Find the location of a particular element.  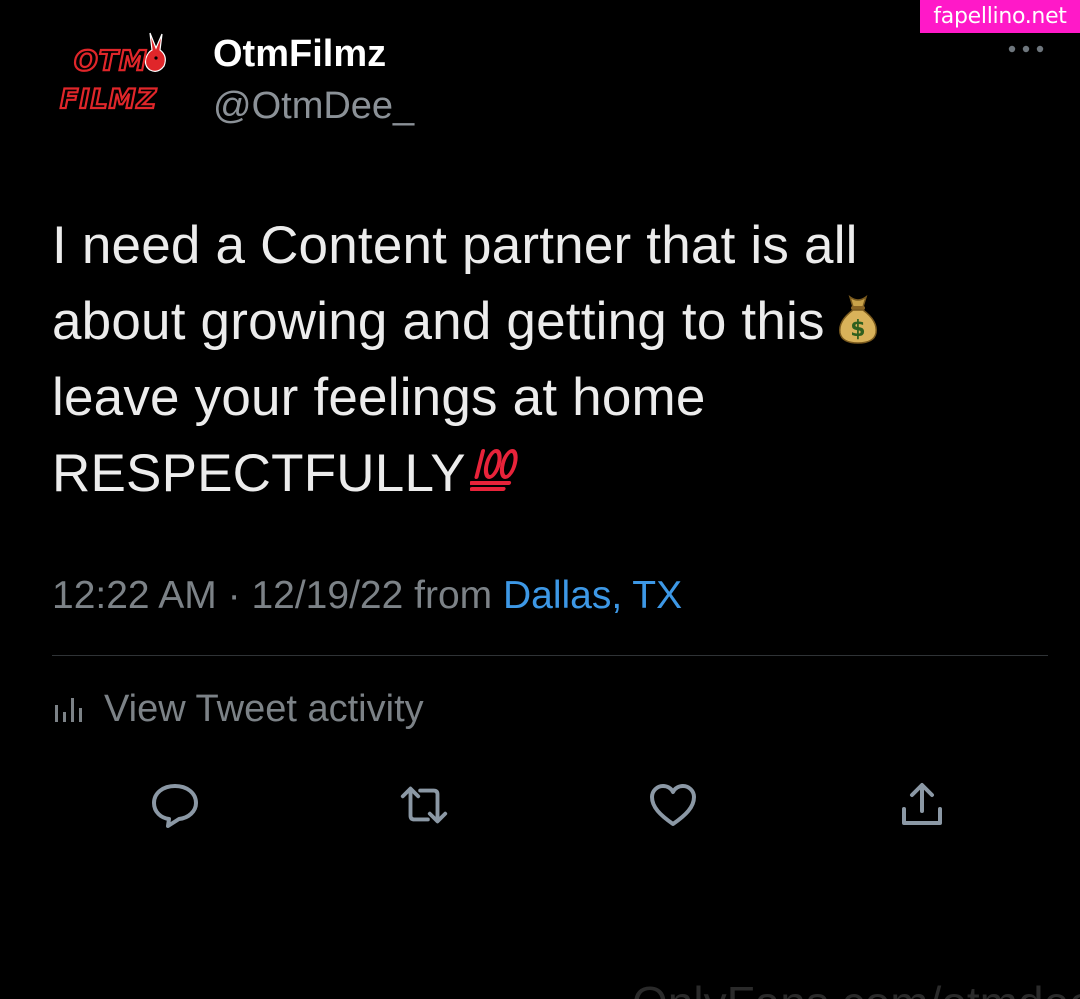

reply-icon is located at coordinates (175, 806).